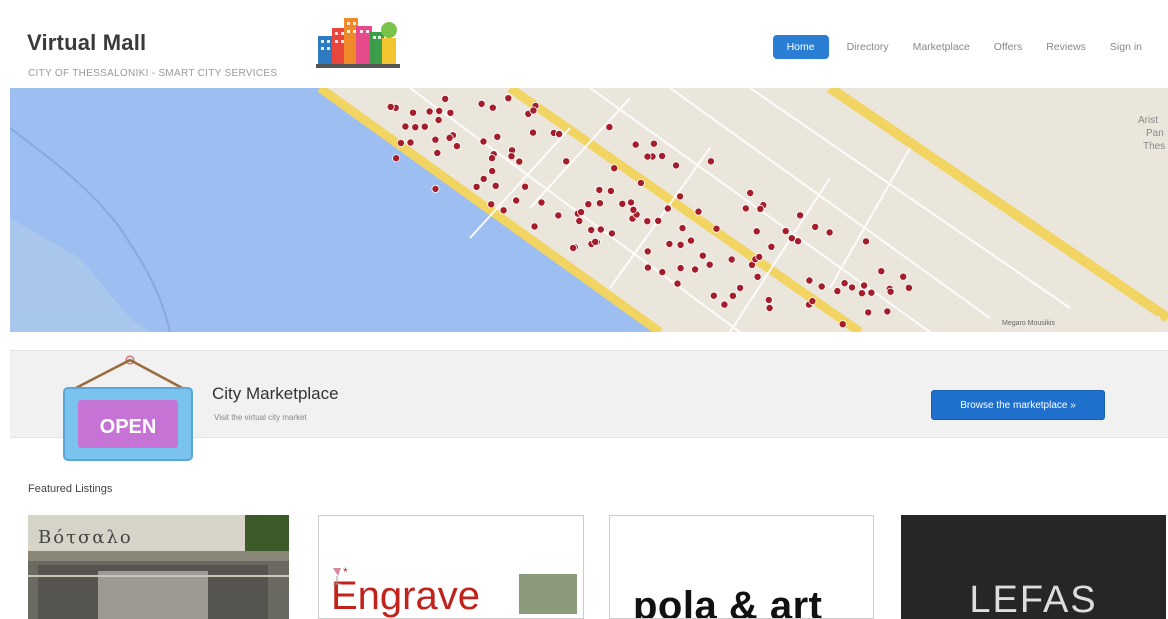 This screenshot has width=1168, height=619. What do you see at coordinates (1033, 567) in the screenshot?
I see `listing-card-lefas: LEFAS` at bounding box center [1033, 567].